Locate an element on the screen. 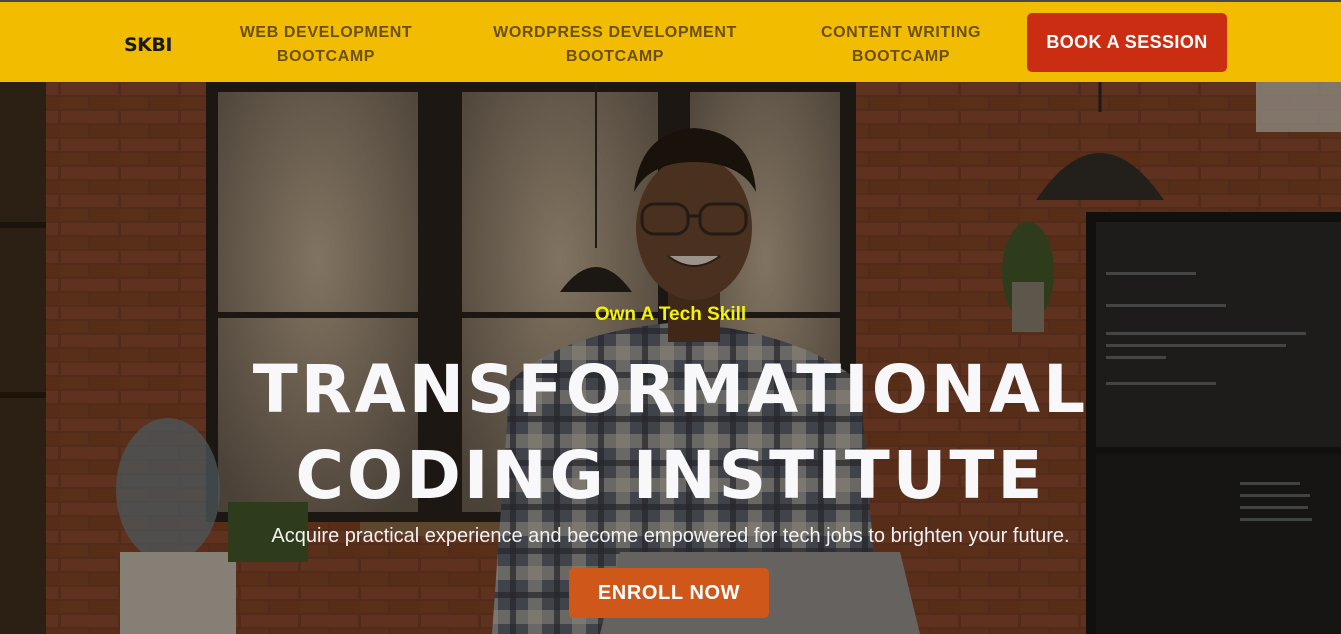  nav-link-wordpress-development-bootcamp: WORDPRESS DEVELOPMENT BOOTCAMP is located at coordinates (615, 45).